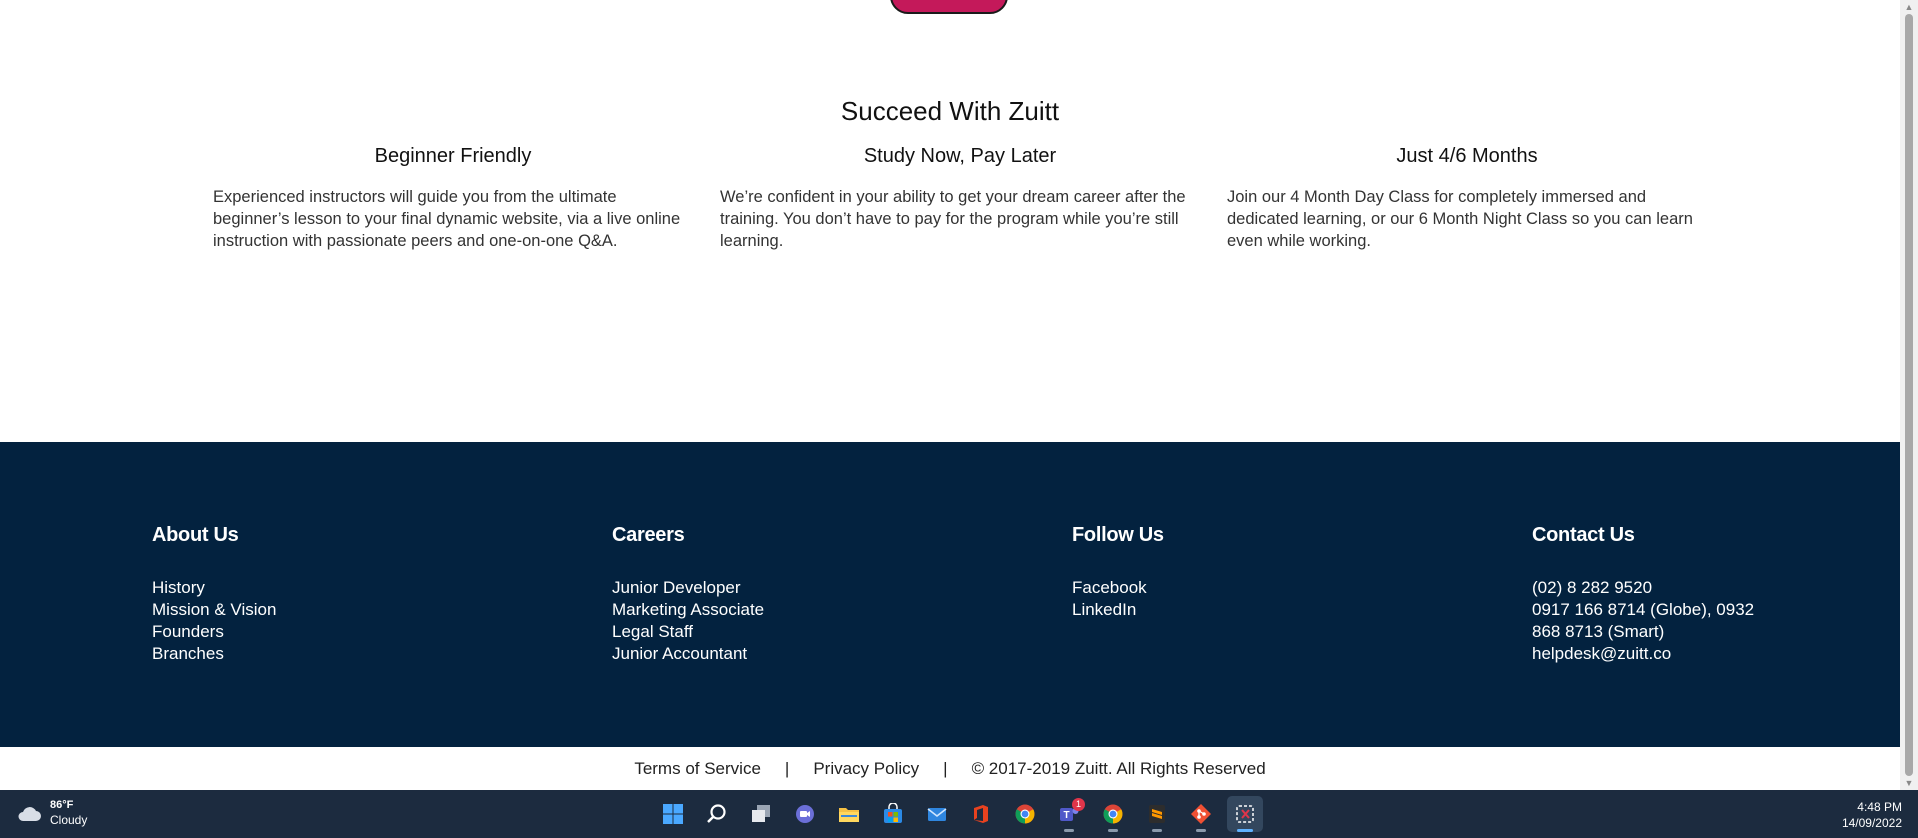 This screenshot has width=1918, height=838. Describe the element at coordinates (1583, 535) in the screenshot. I see `footer-heading: Contact Us` at that location.